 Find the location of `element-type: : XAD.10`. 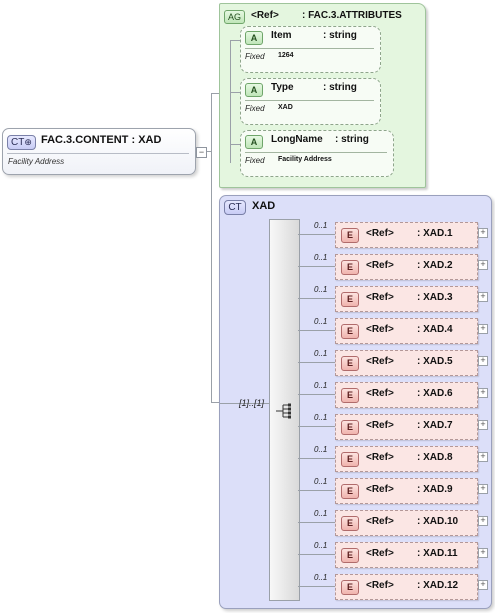

element-type: : XAD.10 is located at coordinates (438, 521).